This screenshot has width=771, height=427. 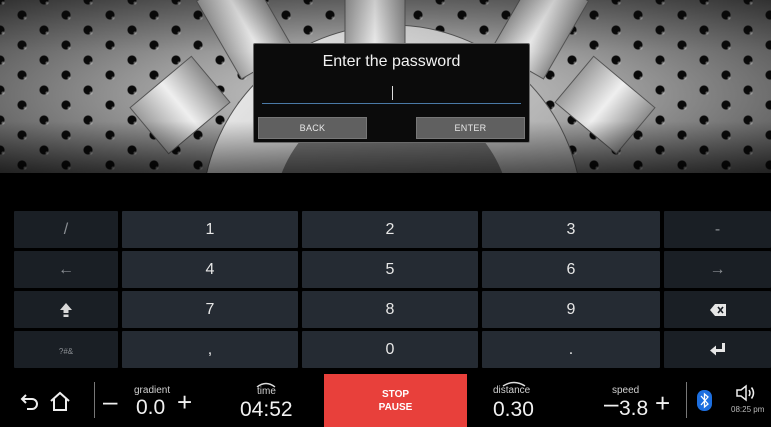 I want to click on back-arrow-icon, so click(x=30, y=401).